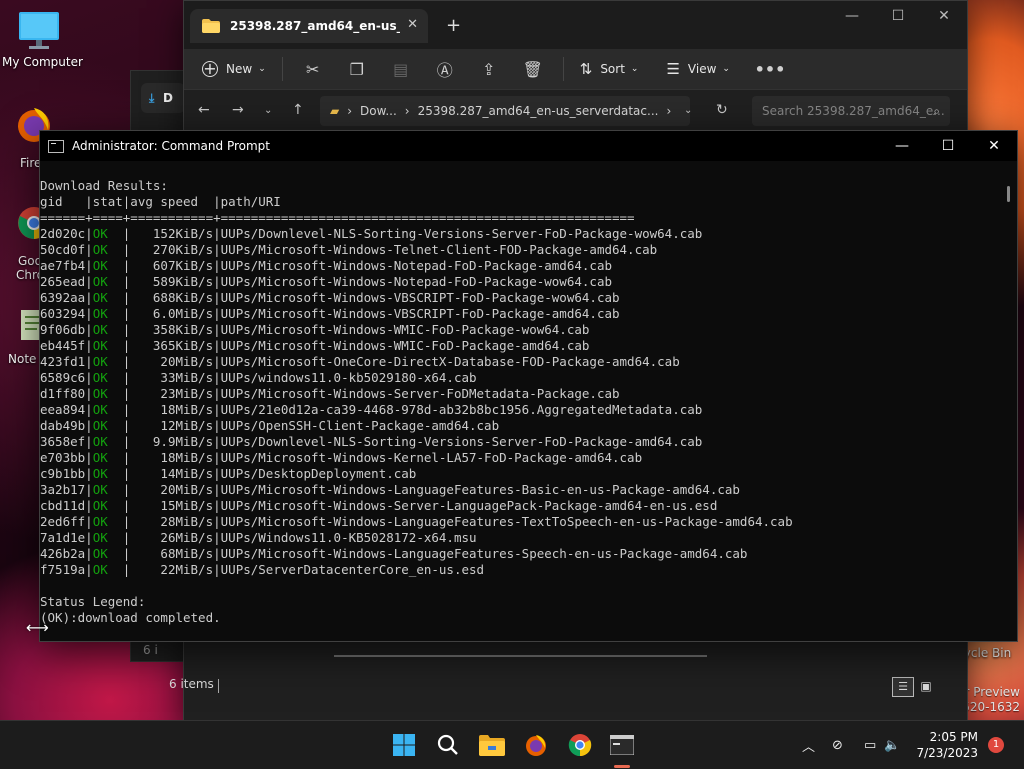 The width and height of the screenshot is (1024, 769). I want to click on vertical-scrollbar, so click(1008, 401).